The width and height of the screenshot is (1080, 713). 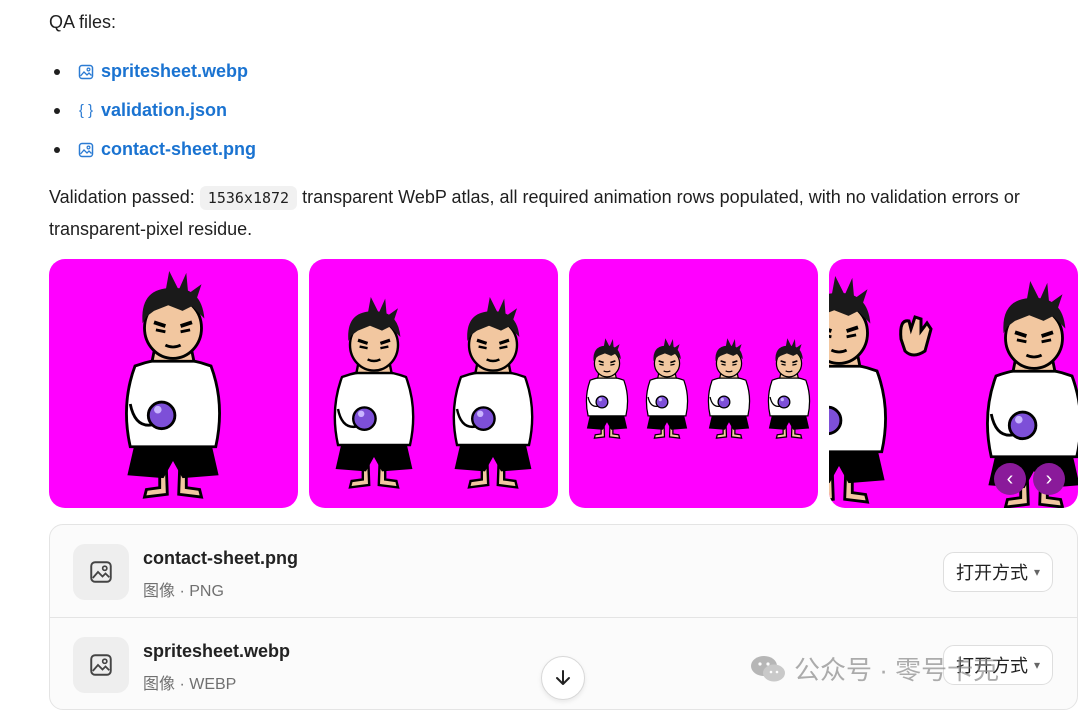 I want to click on validation-json-link: validation.json, so click(x=164, y=110).